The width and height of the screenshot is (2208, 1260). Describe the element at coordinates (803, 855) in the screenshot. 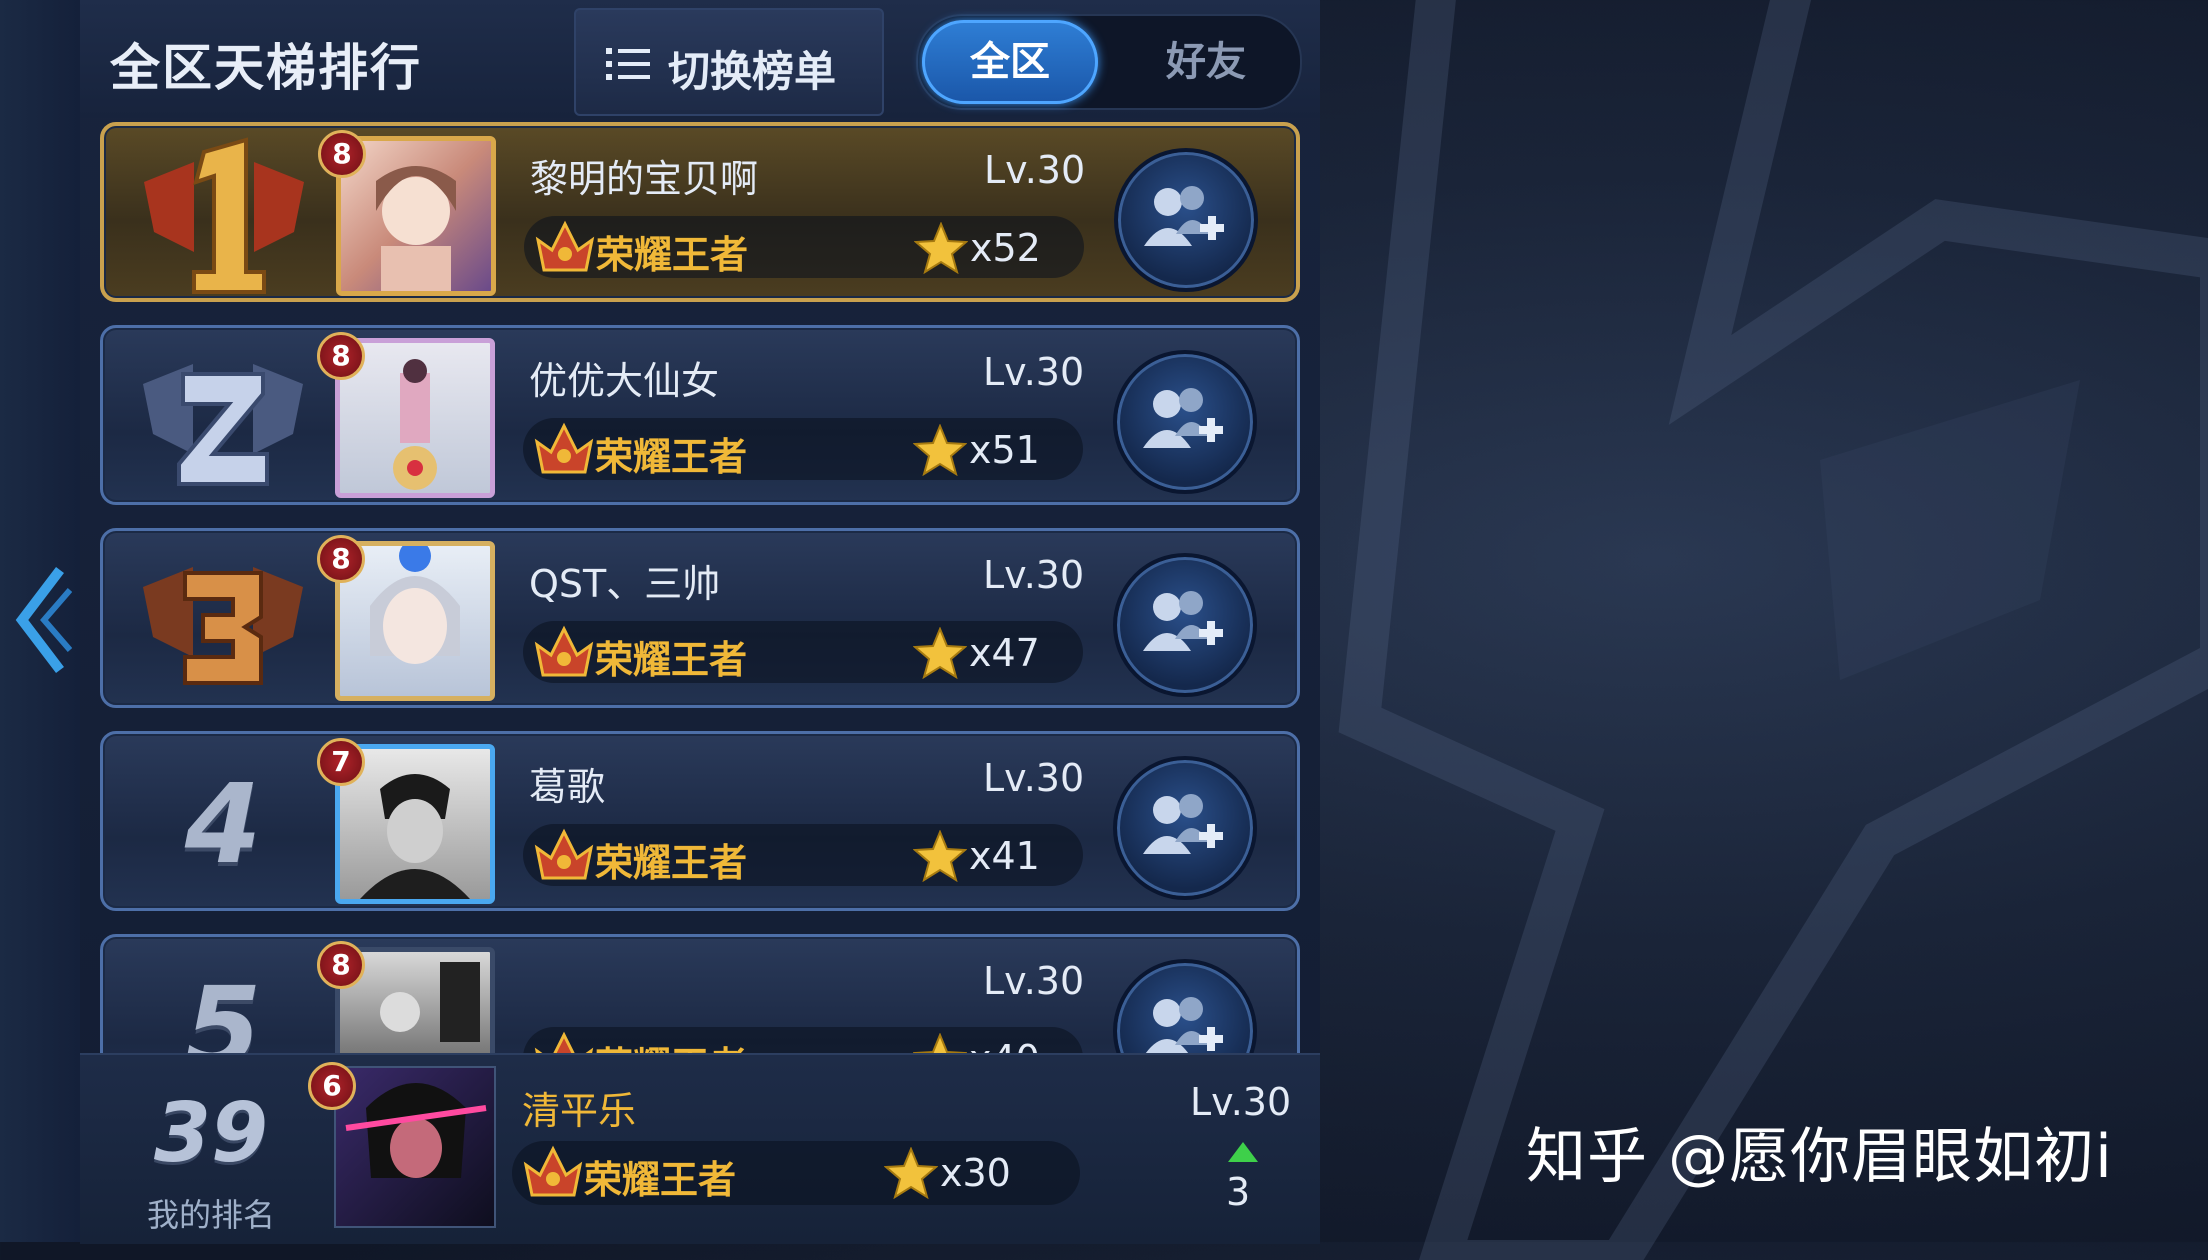

I see `tier-bar: 荣耀王者 x41` at that location.